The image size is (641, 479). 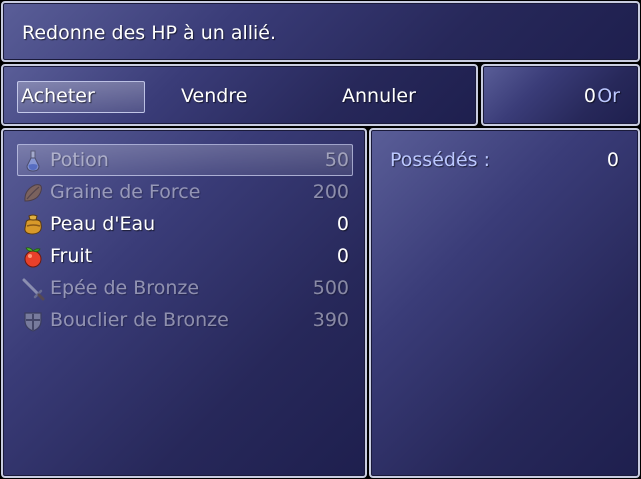 I want to click on item-name: Peau d'Eau, so click(x=103, y=224).